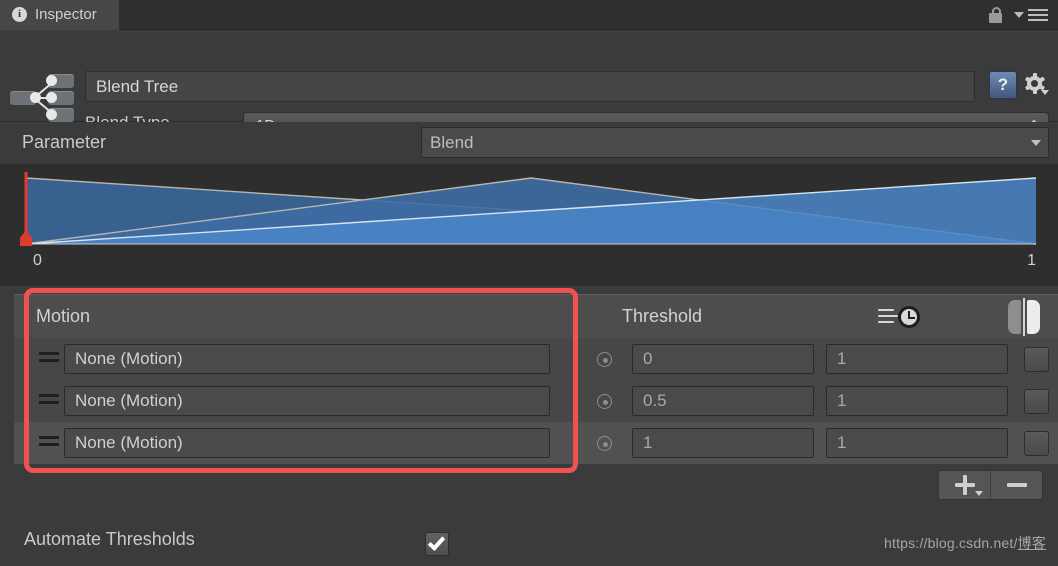  Describe the element at coordinates (137, 86) in the screenshot. I see `blend-tree-name-value: Blend Tree` at that location.